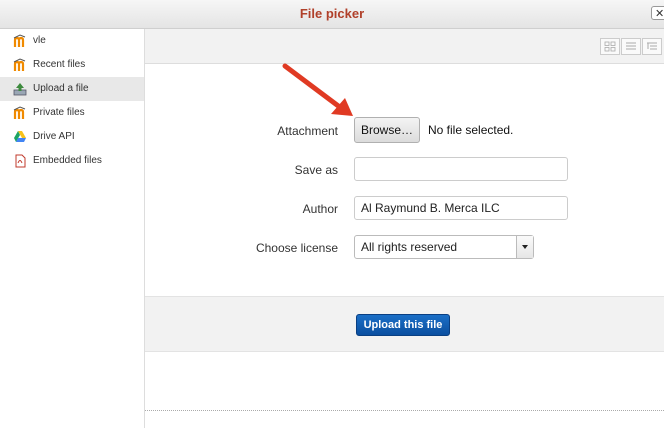 The height and width of the screenshot is (428, 664). What do you see at coordinates (67, 160) in the screenshot?
I see `sidebar-item-label: Embedded files` at bounding box center [67, 160].